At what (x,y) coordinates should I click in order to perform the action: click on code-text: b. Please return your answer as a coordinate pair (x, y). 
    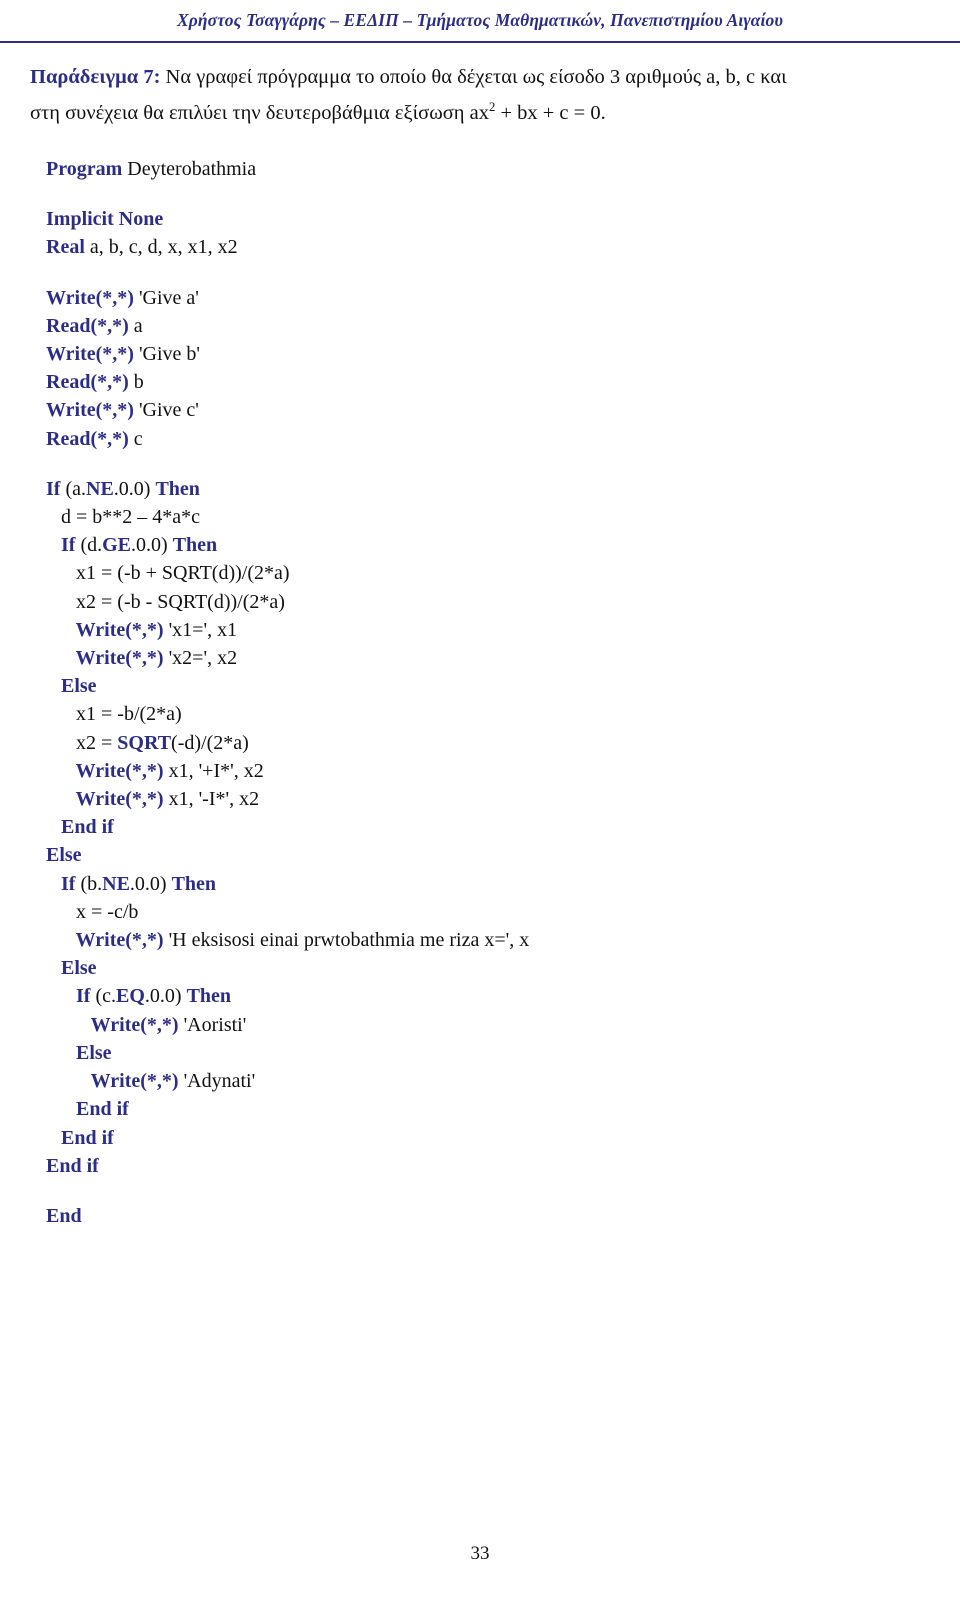
    Looking at the image, I should click on (138, 382).